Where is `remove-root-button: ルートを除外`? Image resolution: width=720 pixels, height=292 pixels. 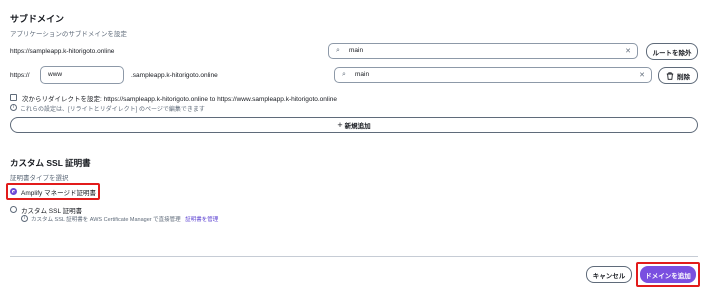
remove-root-button: ルートを除外 is located at coordinates (672, 51).